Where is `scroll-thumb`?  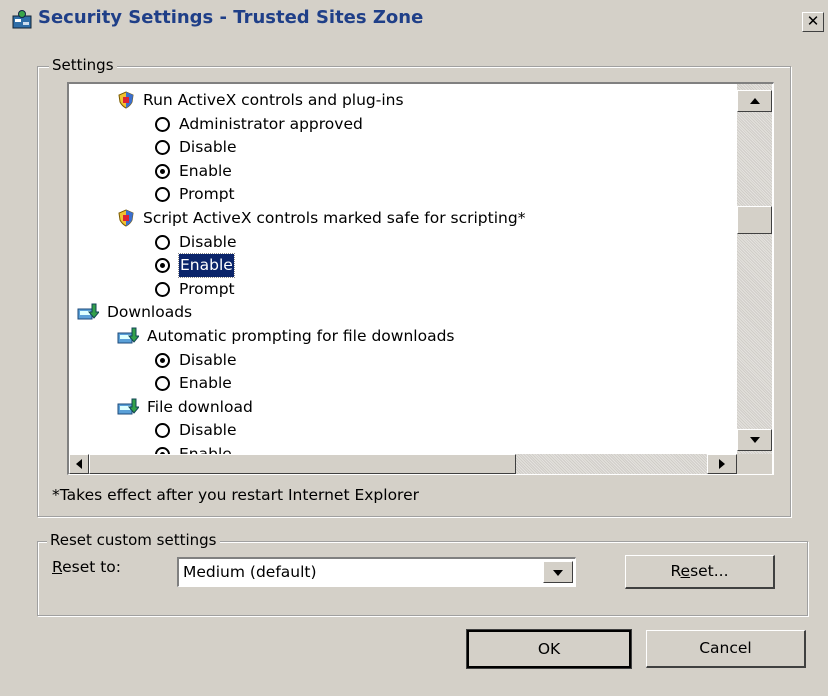
scroll-thumb is located at coordinates (754, 220).